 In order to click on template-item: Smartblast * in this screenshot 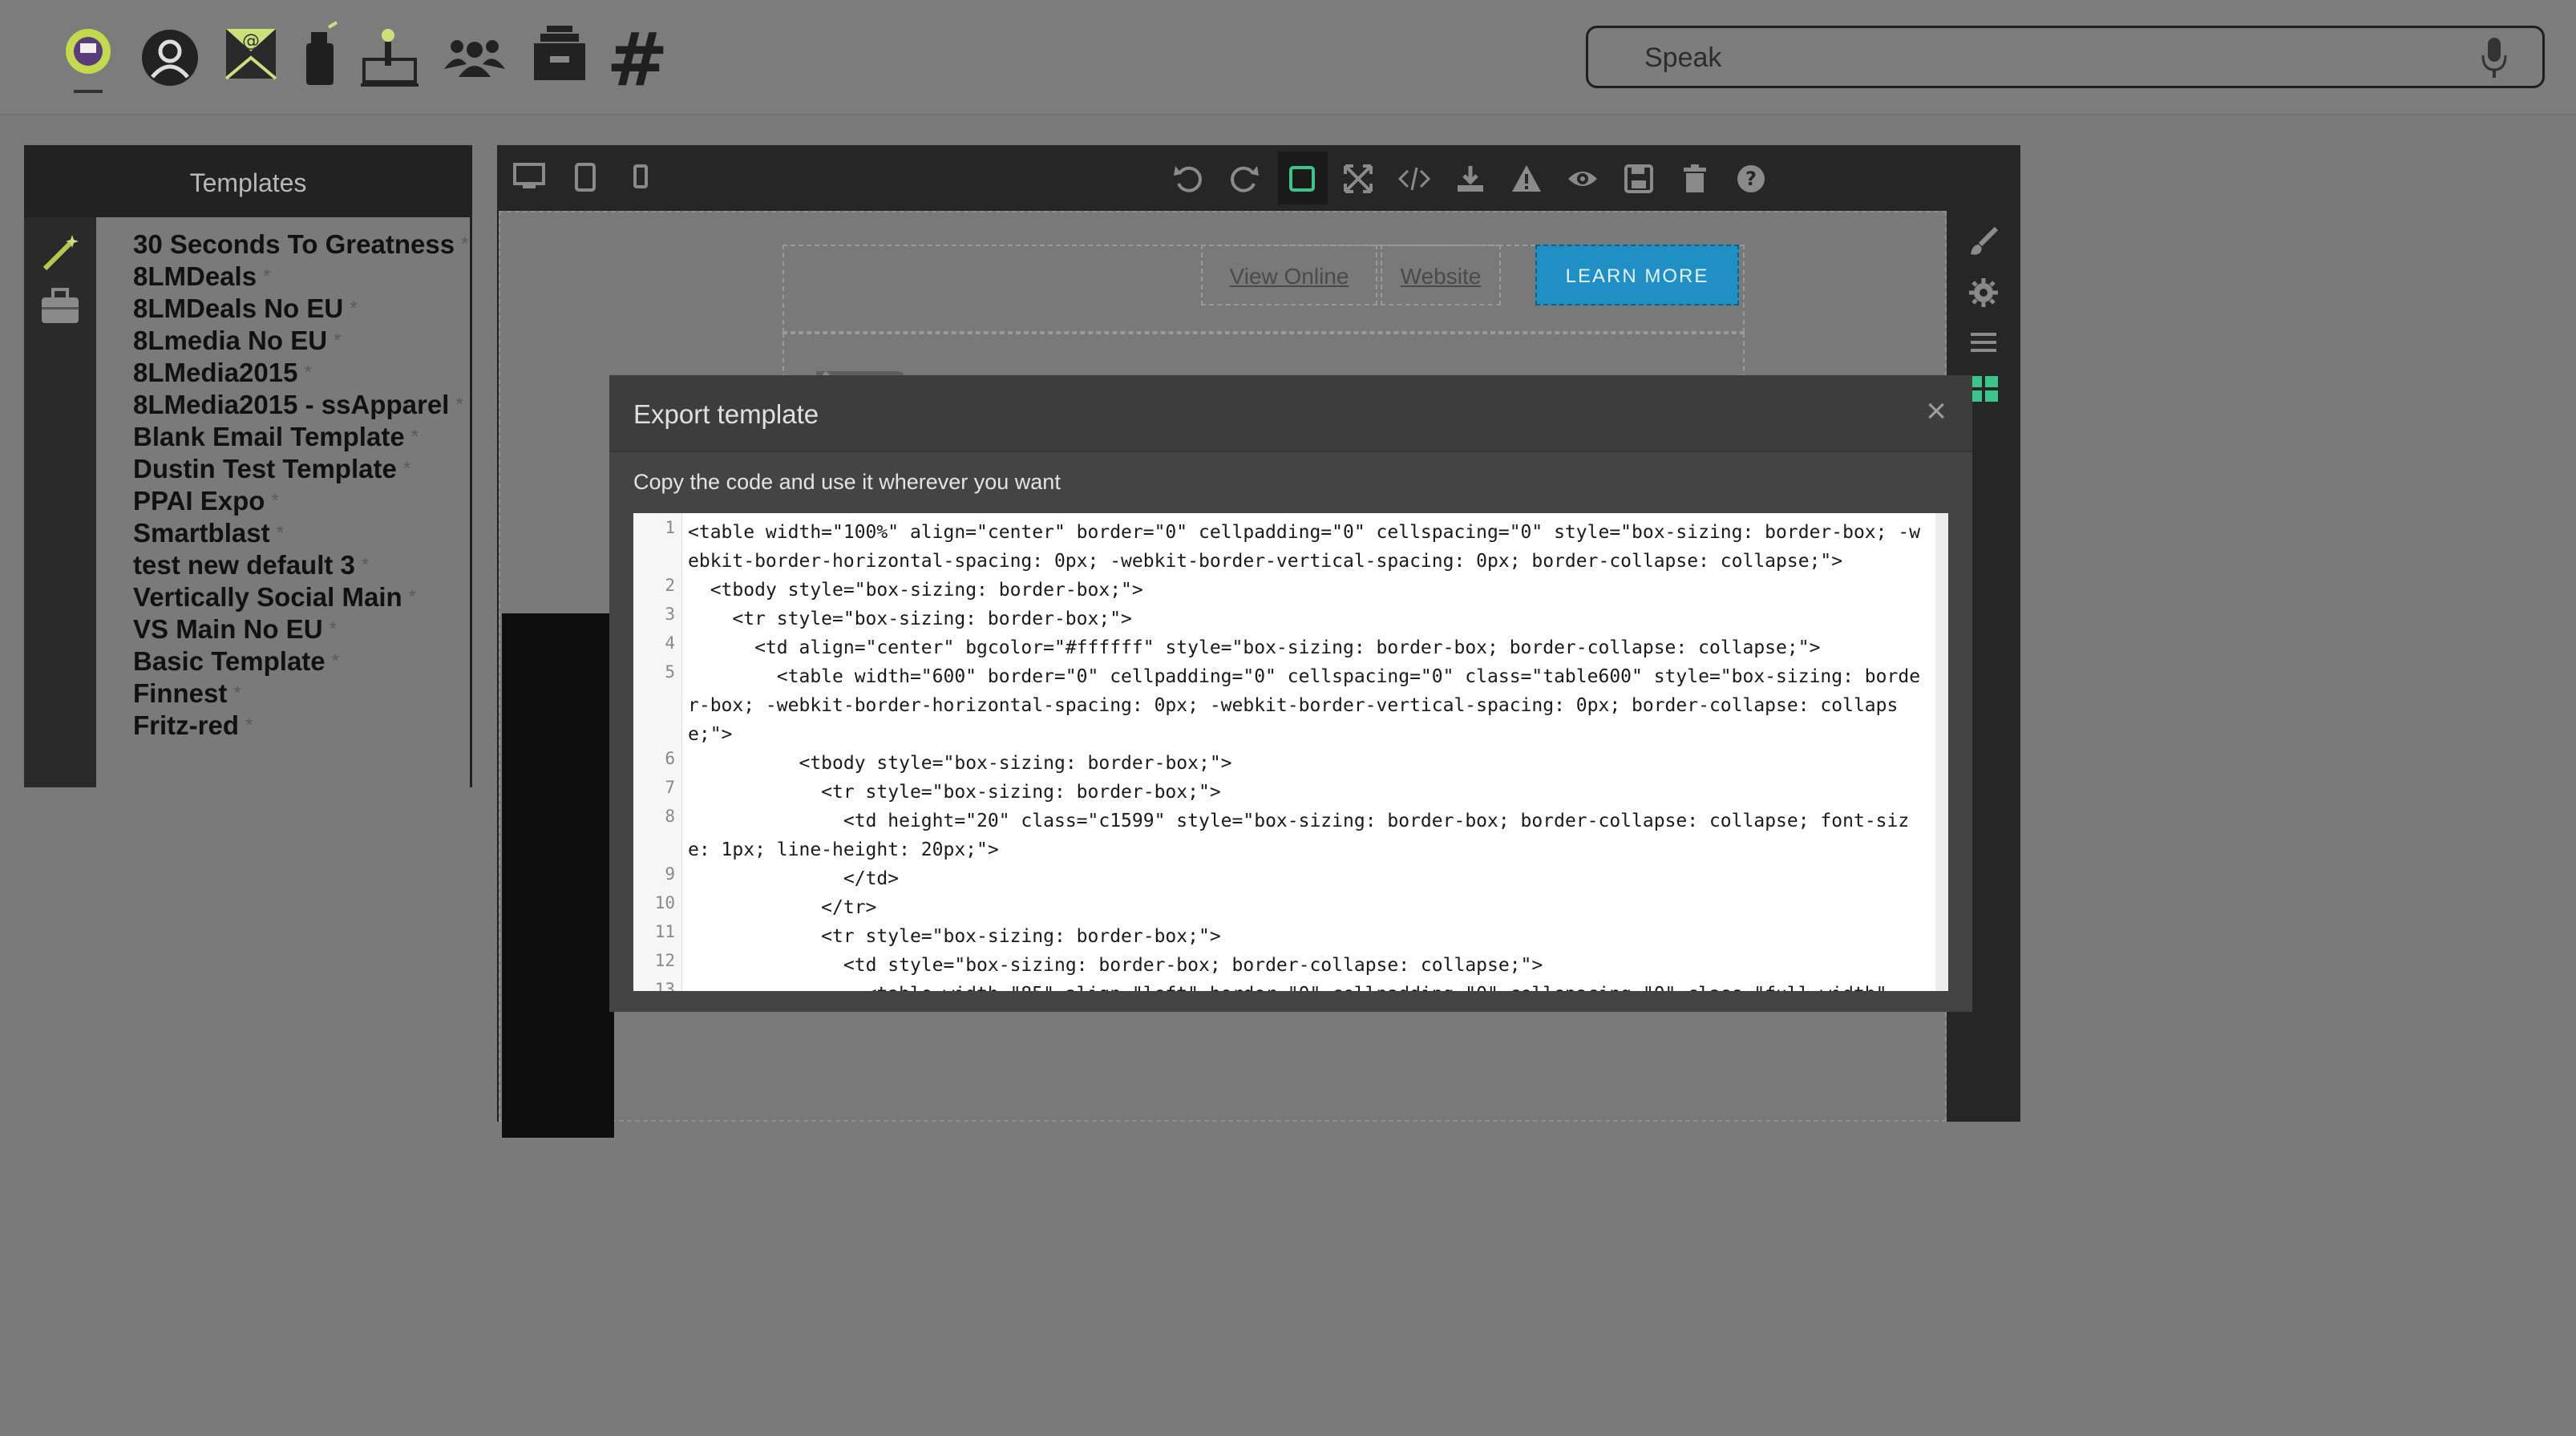, I will do `click(301, 533)`.